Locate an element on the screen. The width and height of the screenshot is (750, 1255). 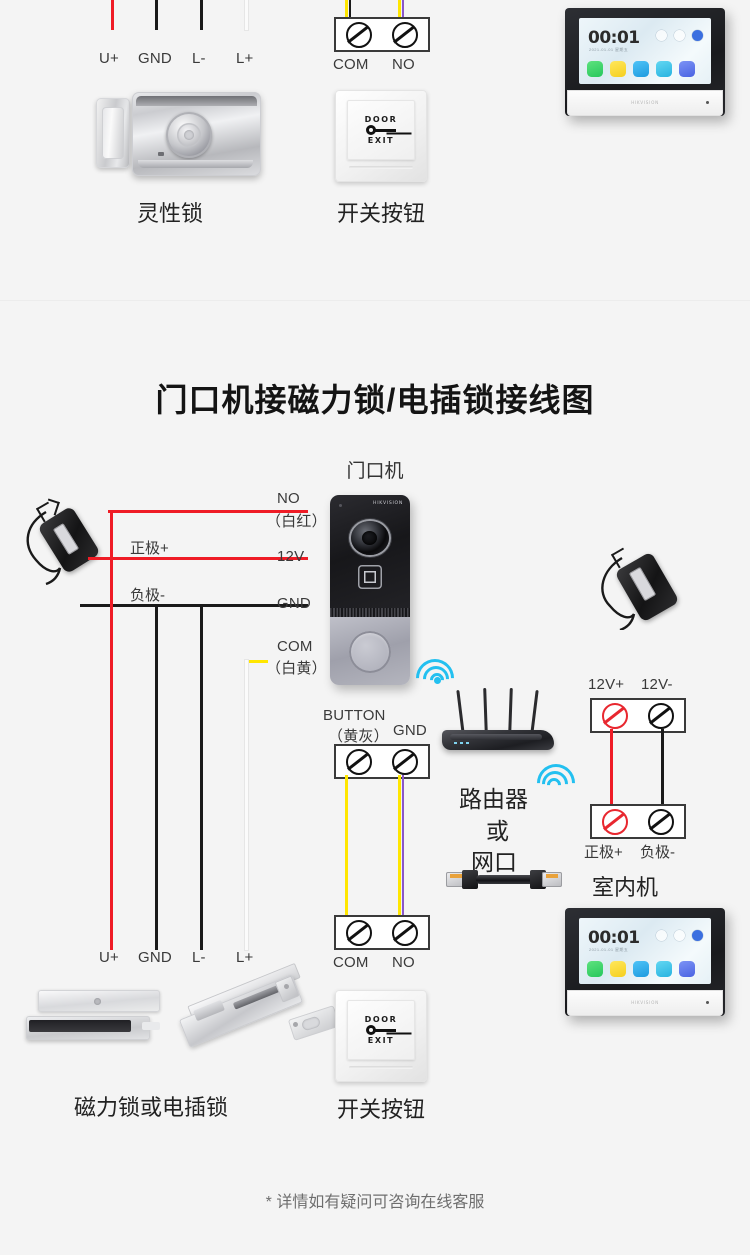
wire-gnd-purple is located at coordinates (403, 847).